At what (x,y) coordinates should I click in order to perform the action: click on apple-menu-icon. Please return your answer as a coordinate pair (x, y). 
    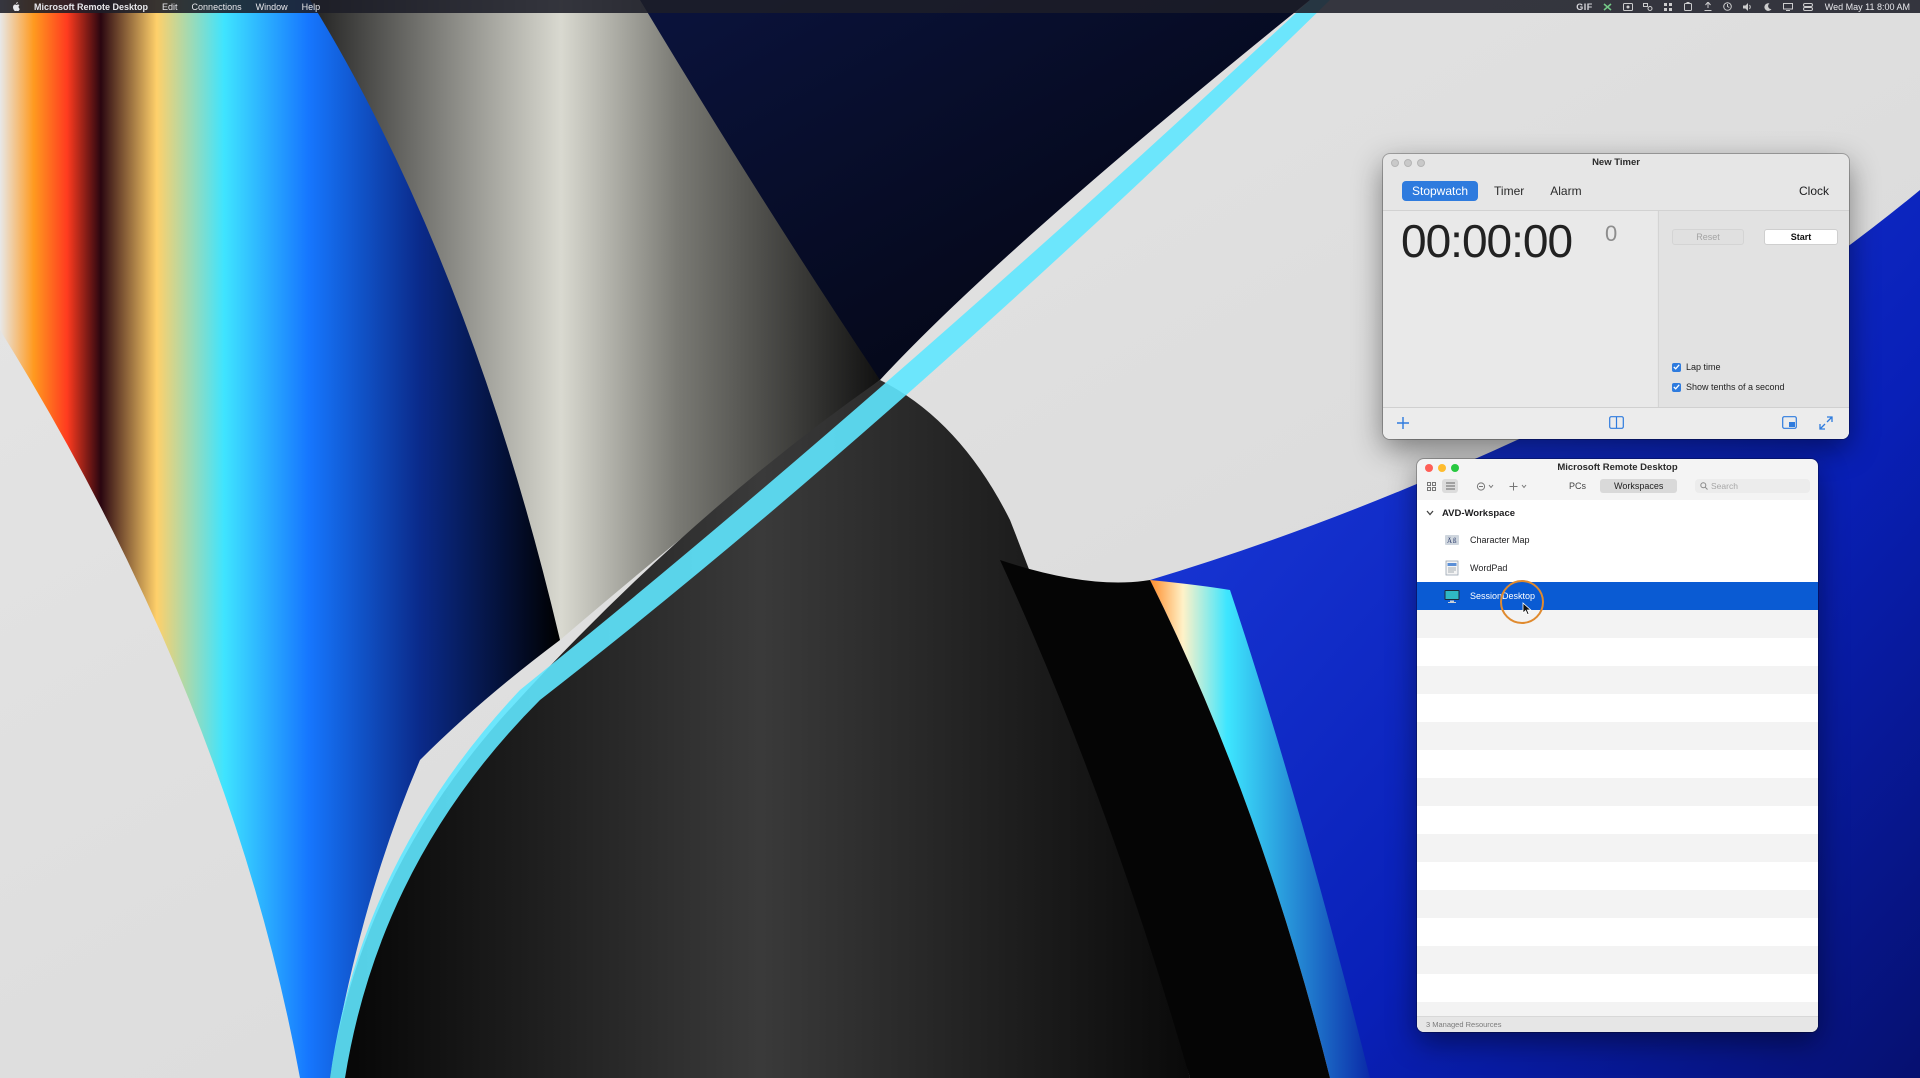
    Looking at the image, I should click on (16, 6).